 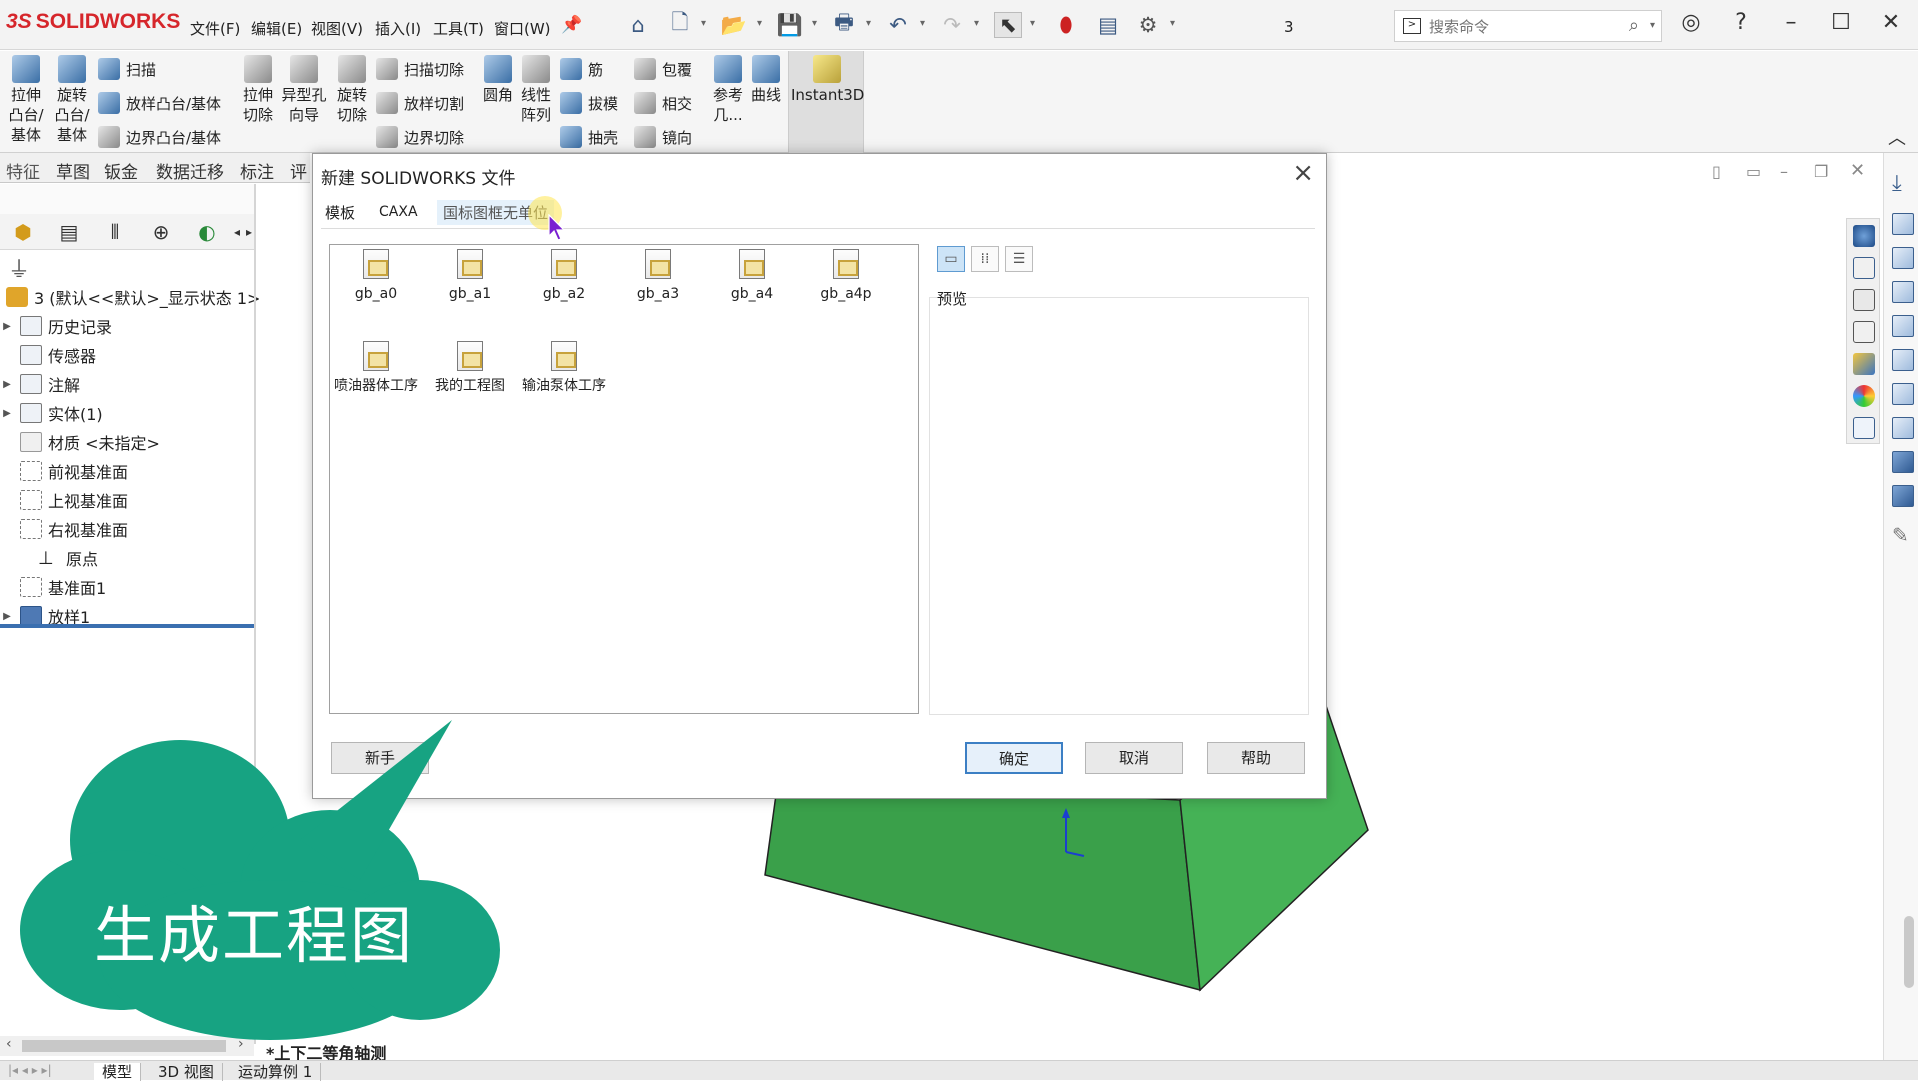 I want to click on list-view-icon: ⁞⁞, so click(x=985, y=259).